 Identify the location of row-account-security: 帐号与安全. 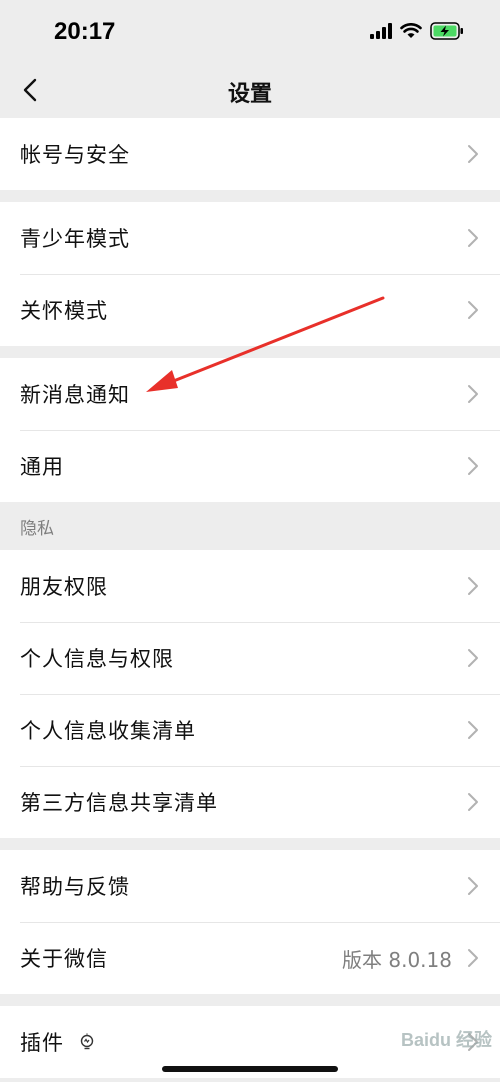
(250, 154).